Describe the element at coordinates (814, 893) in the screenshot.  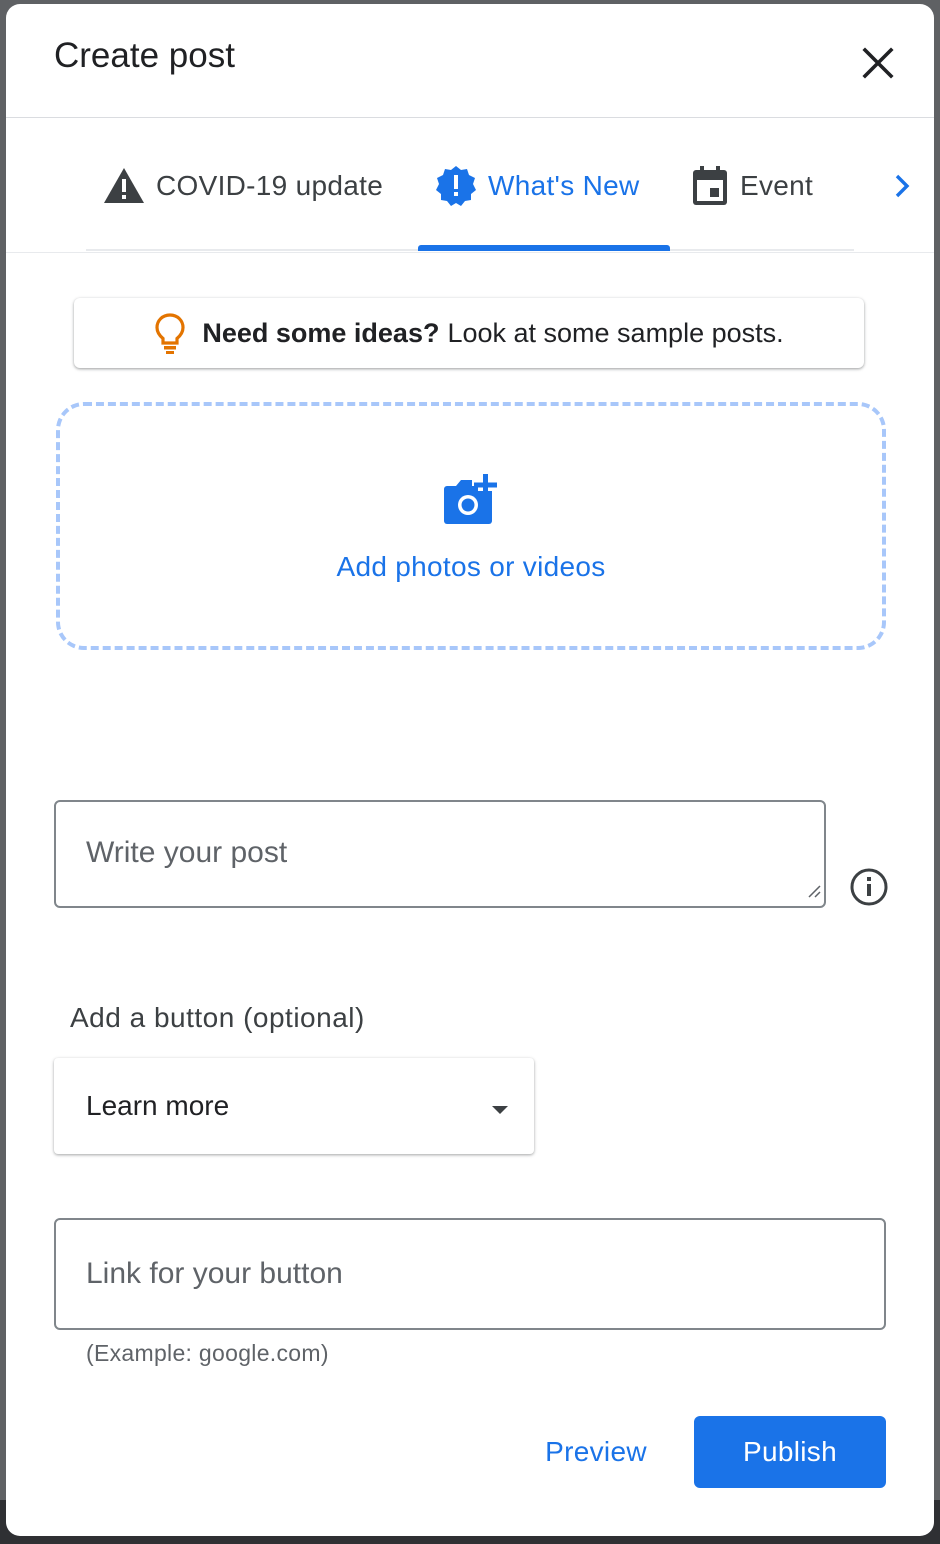
I see `resize-handle-icon` at that location.